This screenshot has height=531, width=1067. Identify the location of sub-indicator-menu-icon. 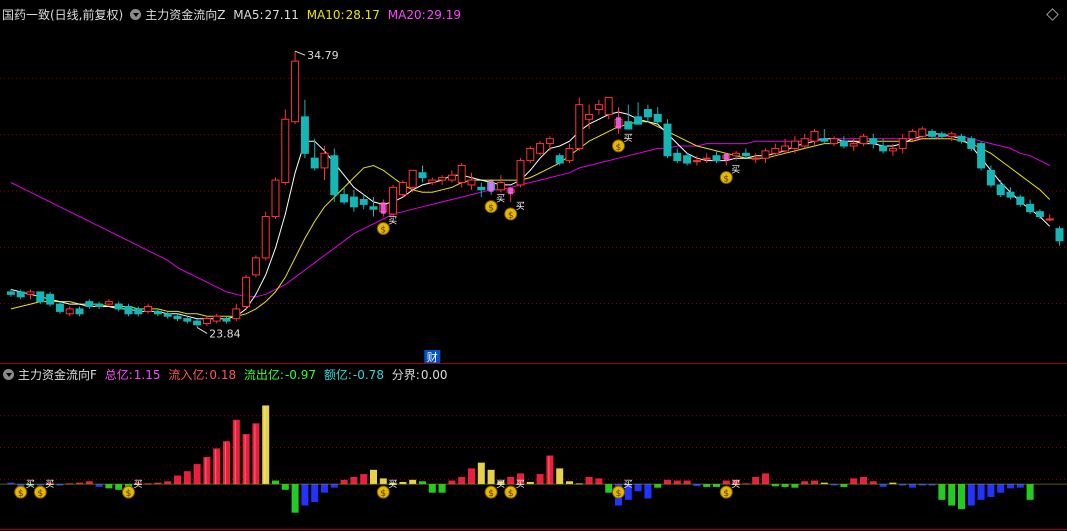
(8, 374).